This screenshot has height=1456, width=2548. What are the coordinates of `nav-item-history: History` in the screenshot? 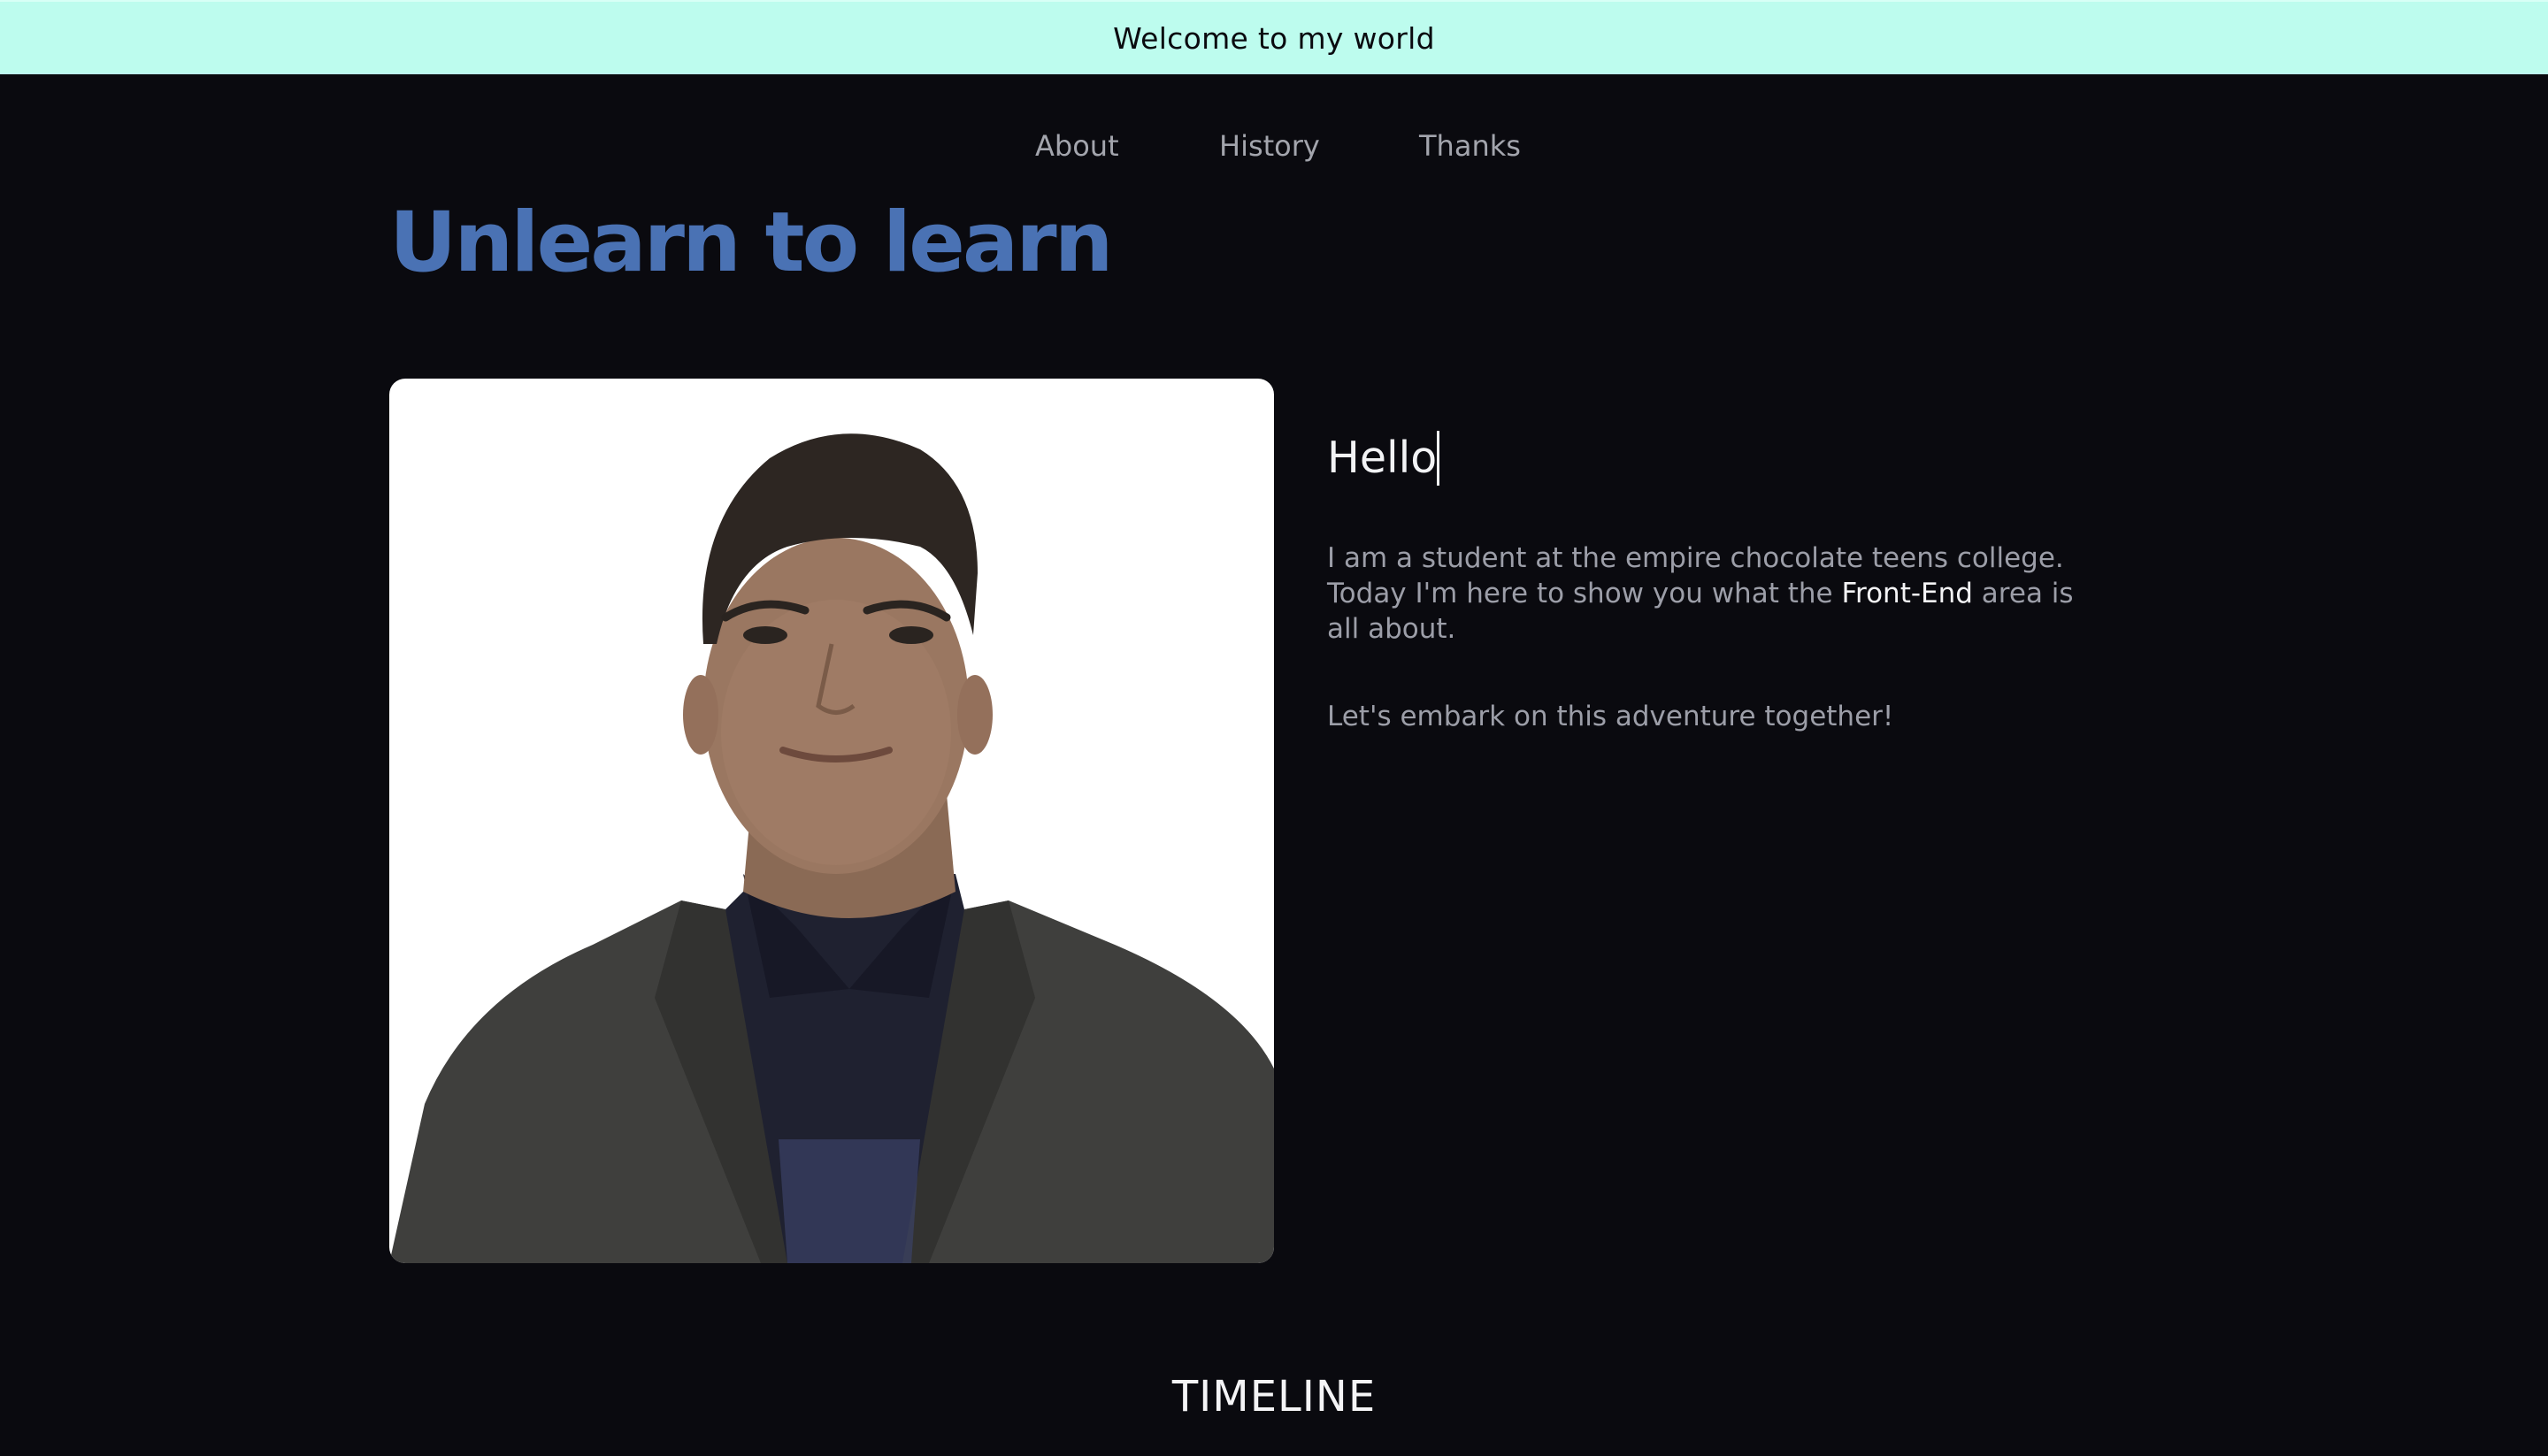 It's located at (1269, 146).